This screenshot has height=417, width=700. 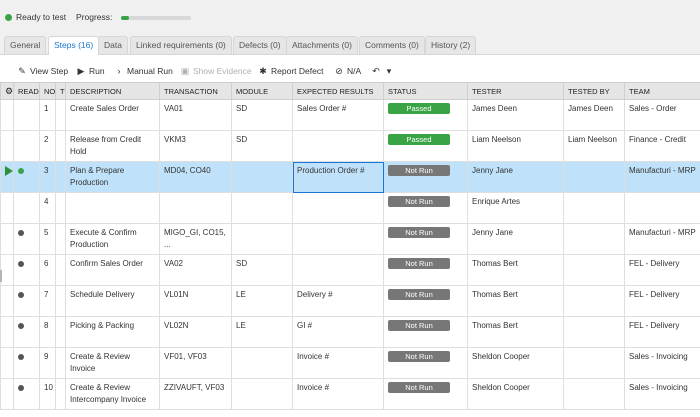 I want to click on transaction-cell, so click(x=195, y=208).